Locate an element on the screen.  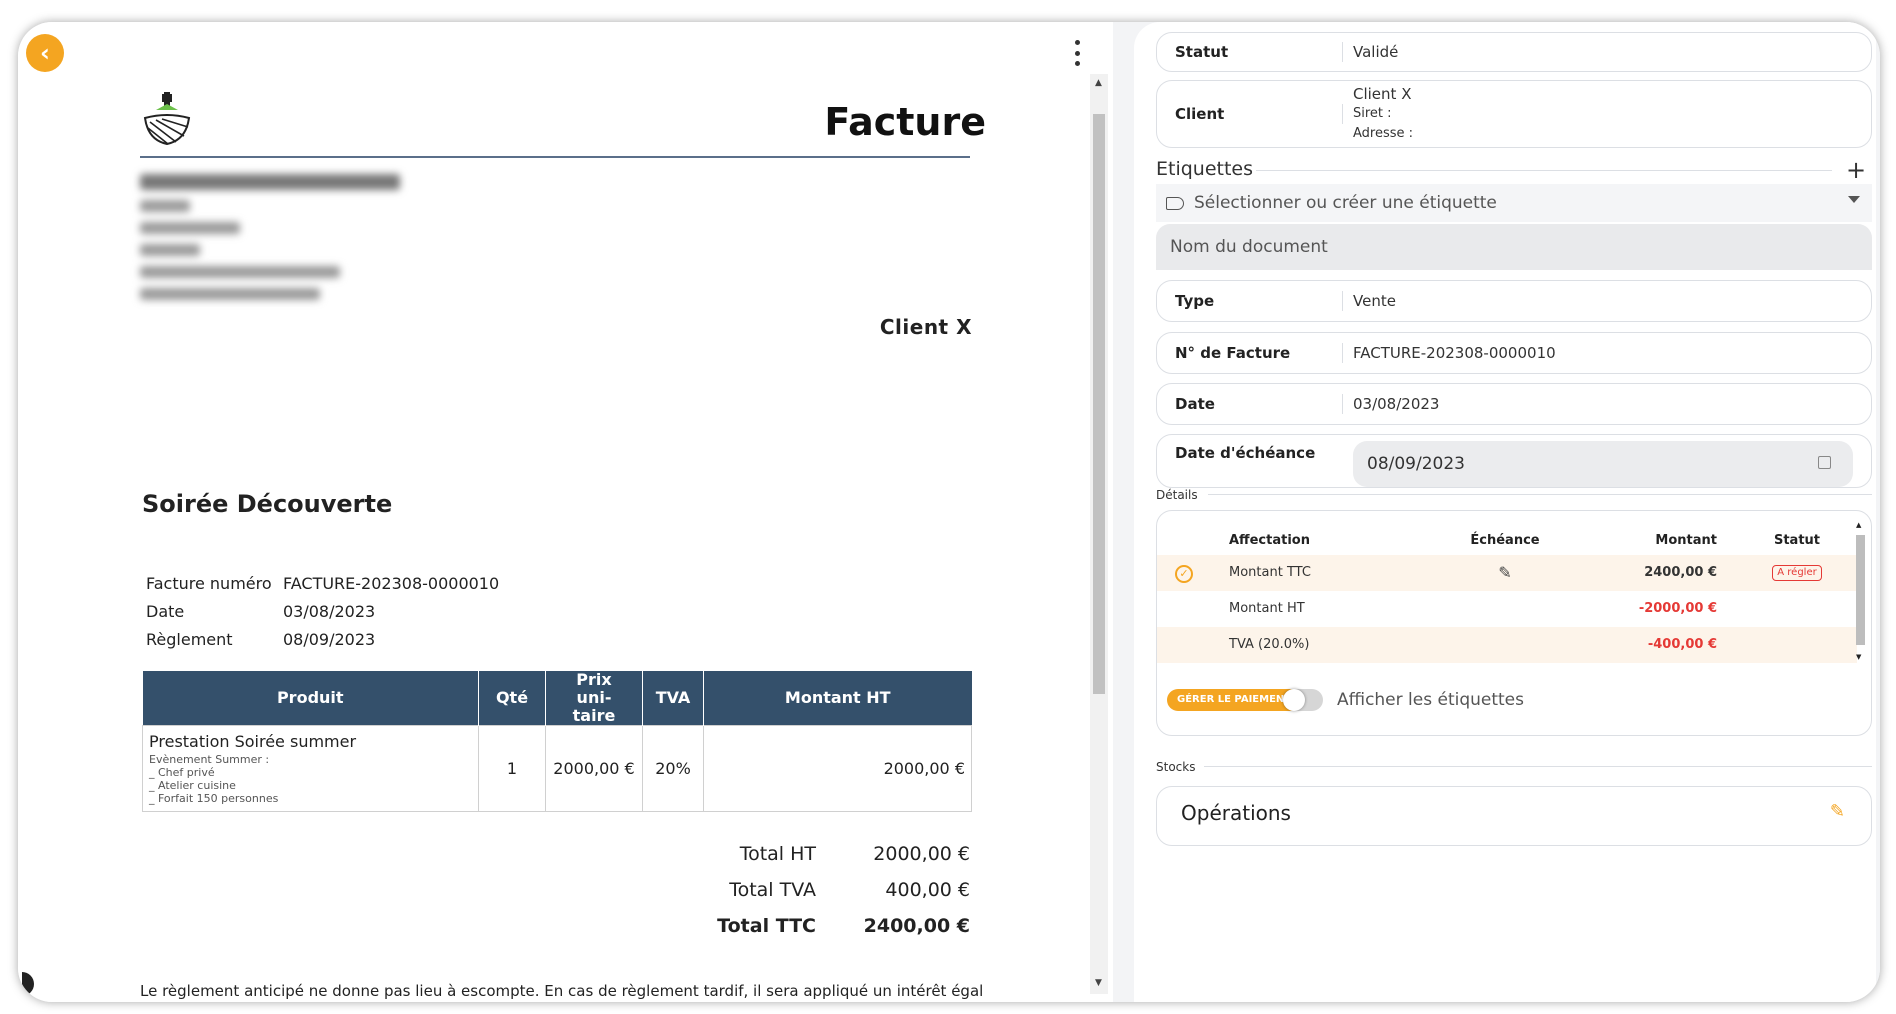
field-label: Date d'échéance is located at coordinates (1245, 453).